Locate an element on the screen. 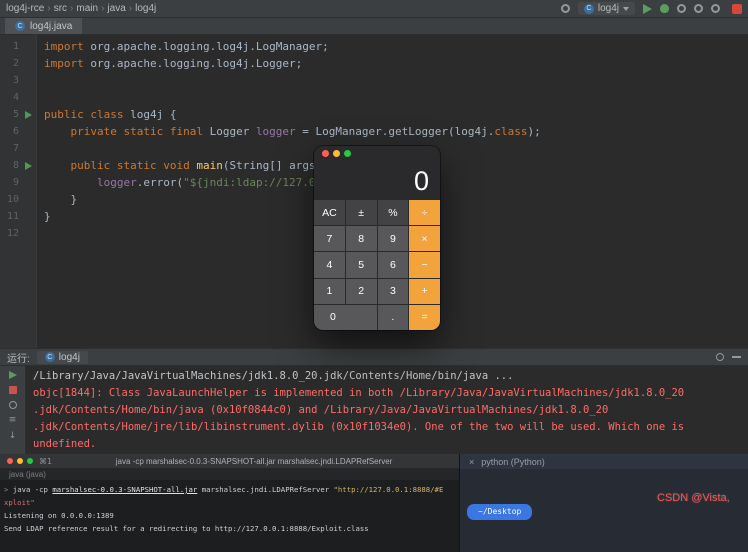 The height and width of the screenshot is (552, 748). code-line: public class log4j { is located at coordinates (106, 114).